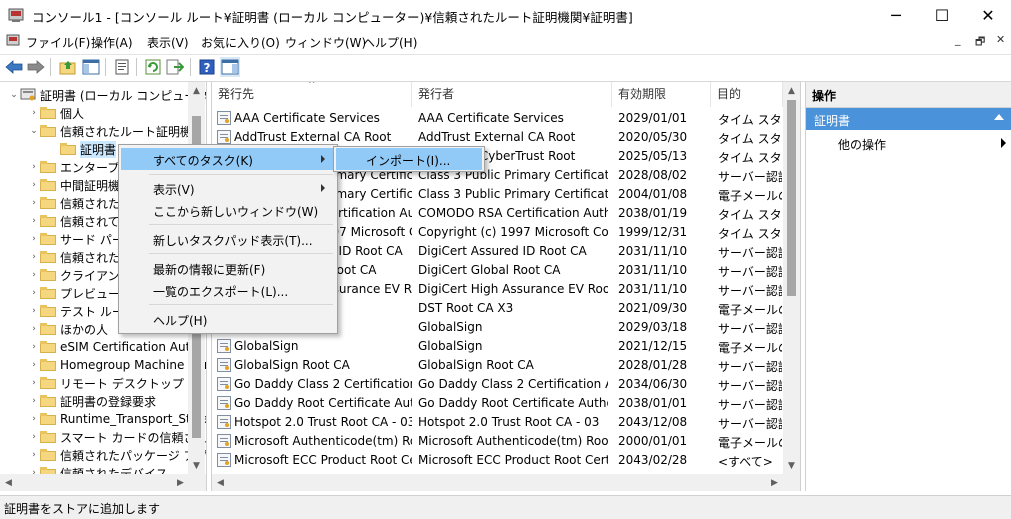  What do you see at coordinates (58, 42) in the screenshot?
I see `menu-file: ファイル(F)` at bounding box center [58, 42].